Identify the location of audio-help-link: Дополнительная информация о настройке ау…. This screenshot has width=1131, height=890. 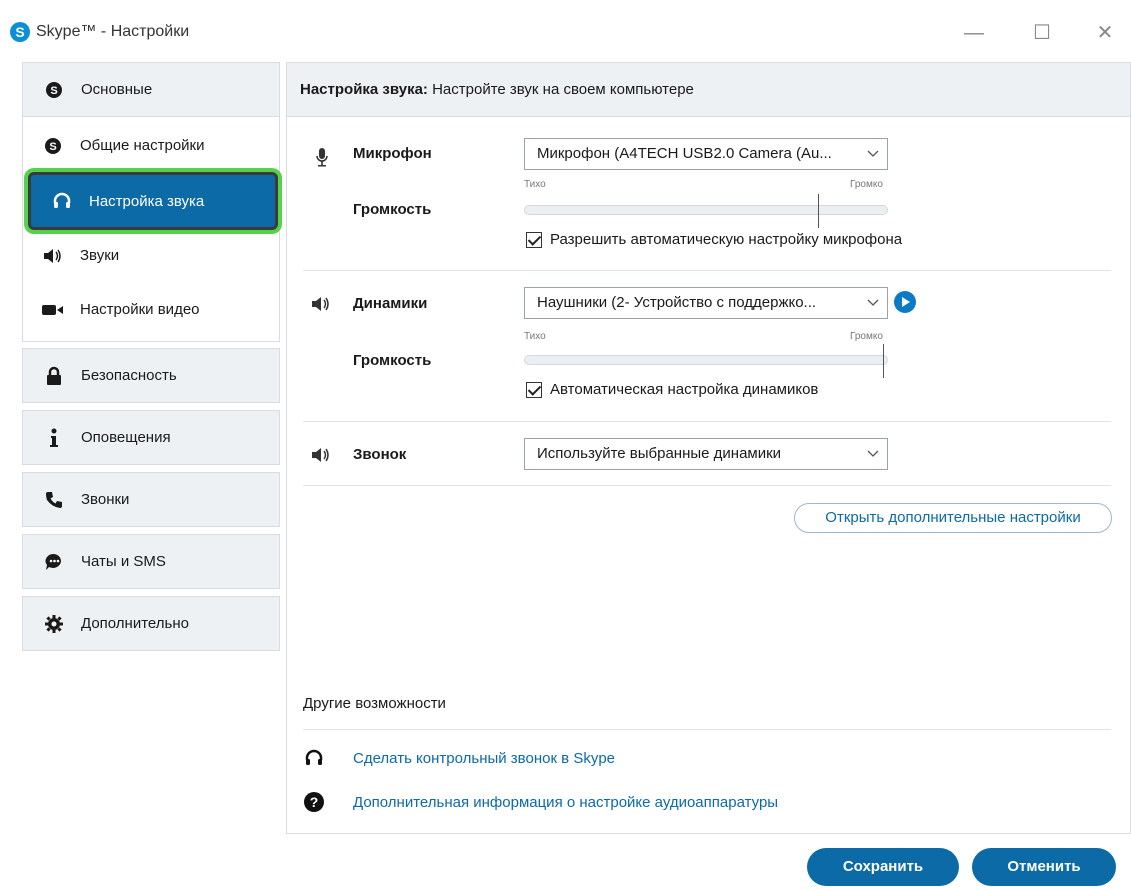
(565, 802).